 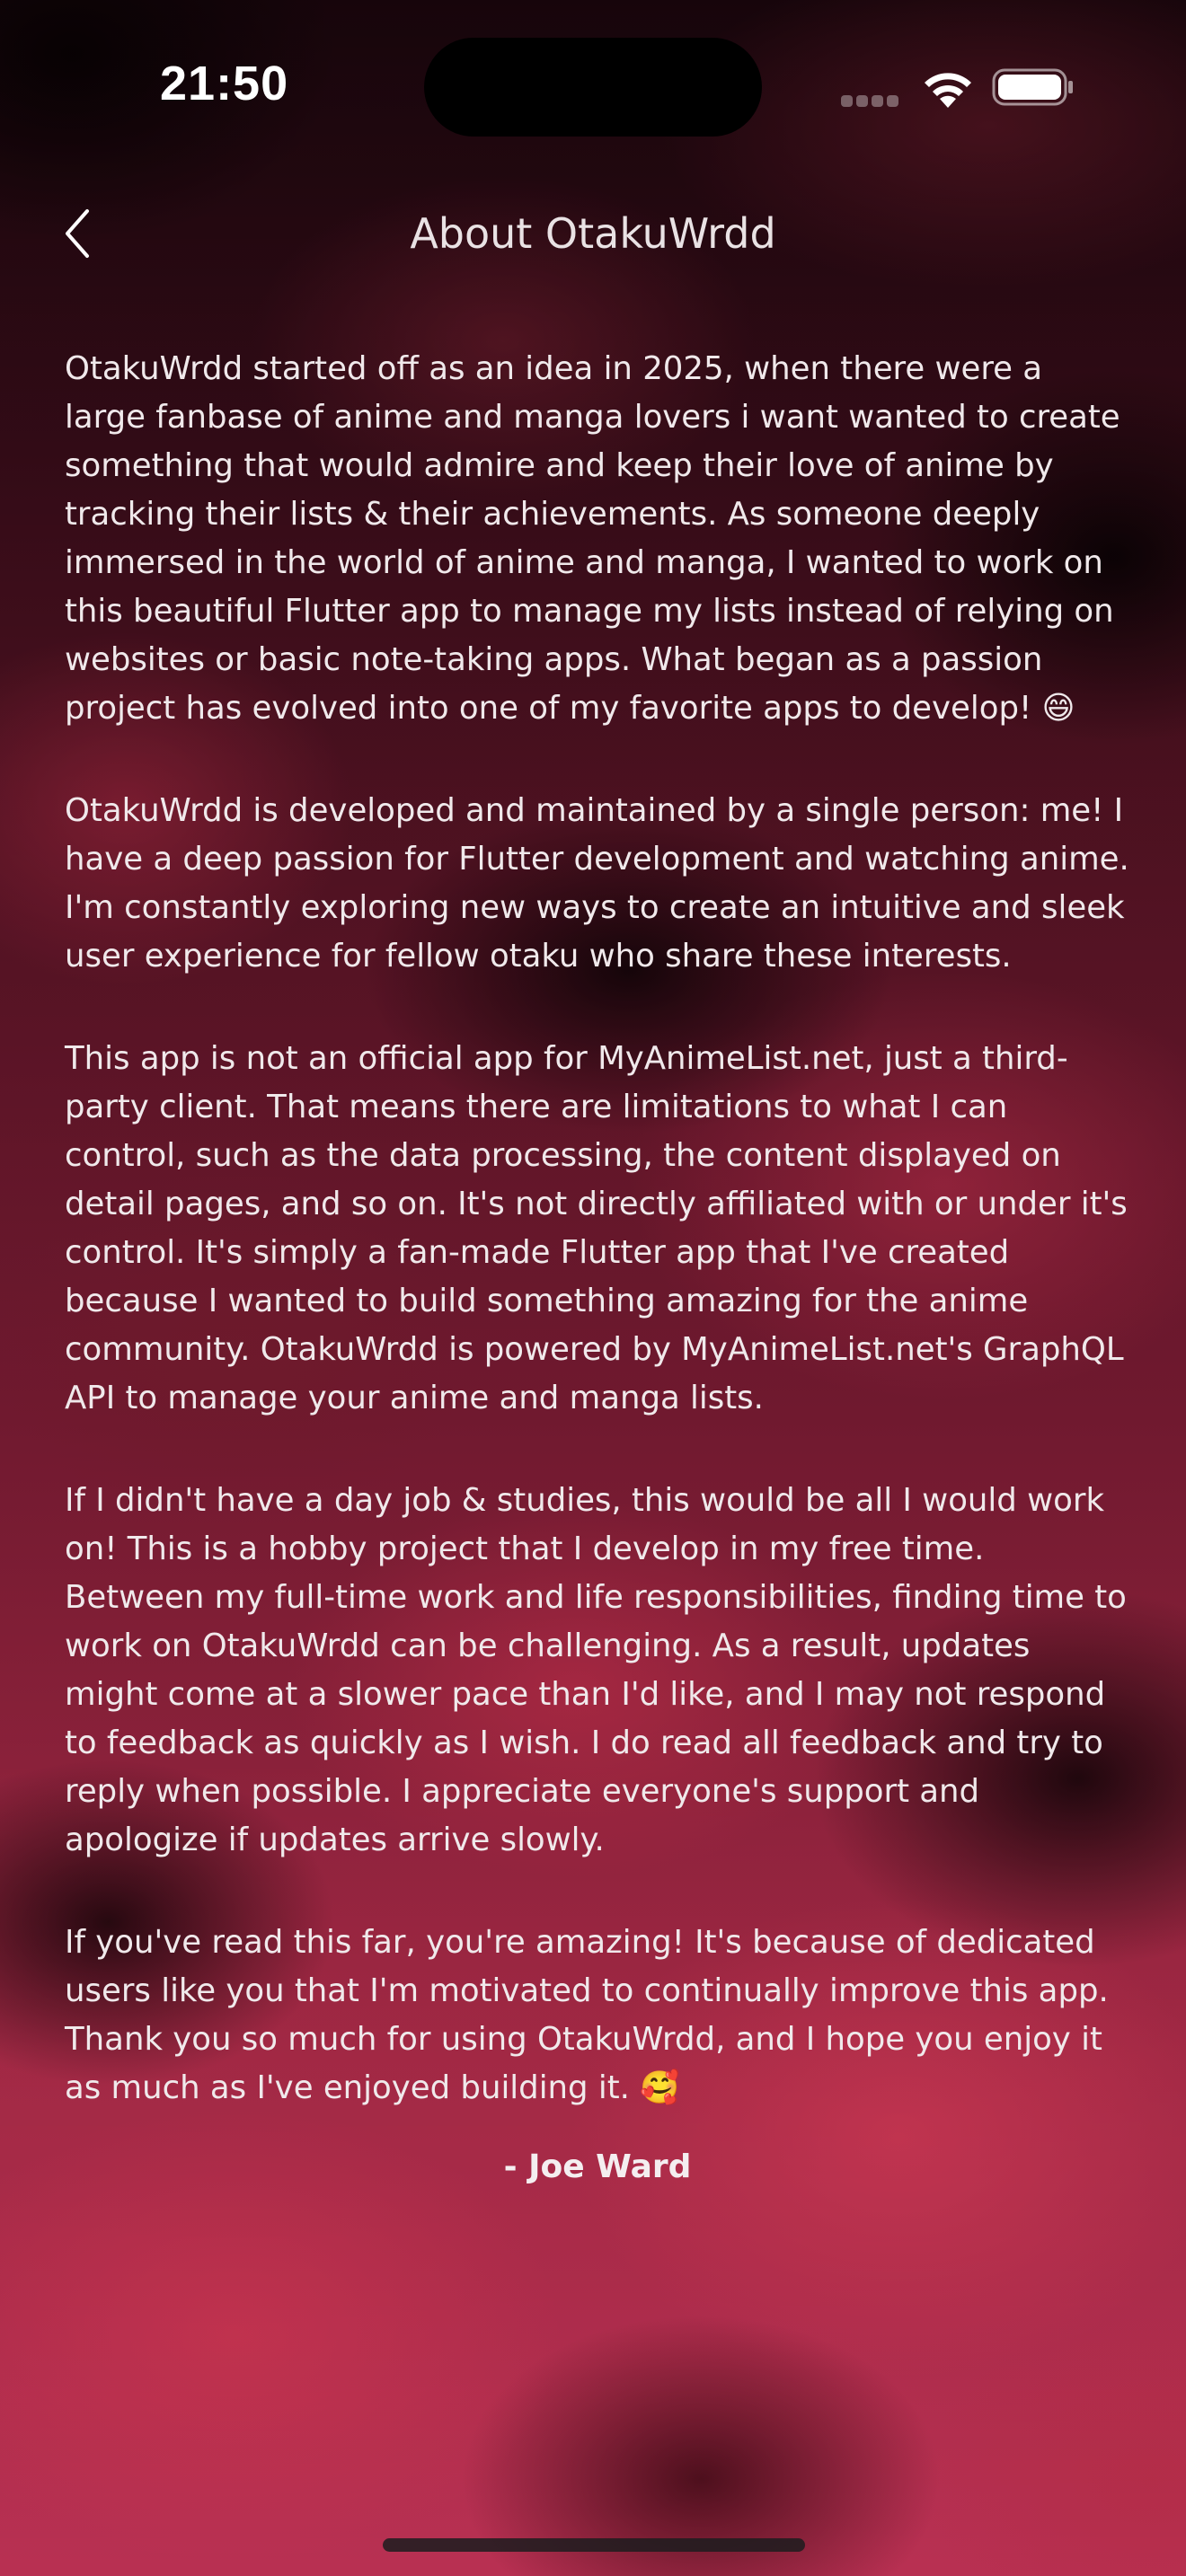 What do you see at coordinates (224, 83) in the screenshot?
I see `status-time: 21:50` at bounding box center [224, 83].